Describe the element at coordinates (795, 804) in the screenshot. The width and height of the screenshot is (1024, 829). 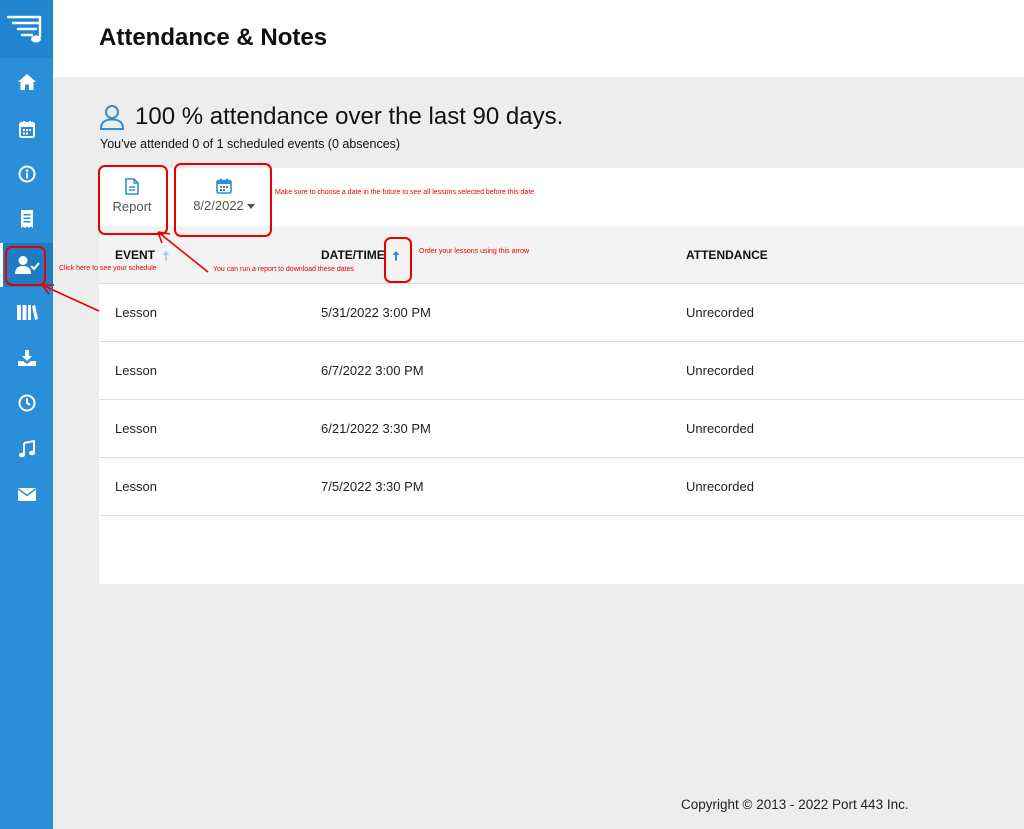
I see `footer-copyright: Copyright © 2013 - 2022 Port 443 Inc.` at that location.